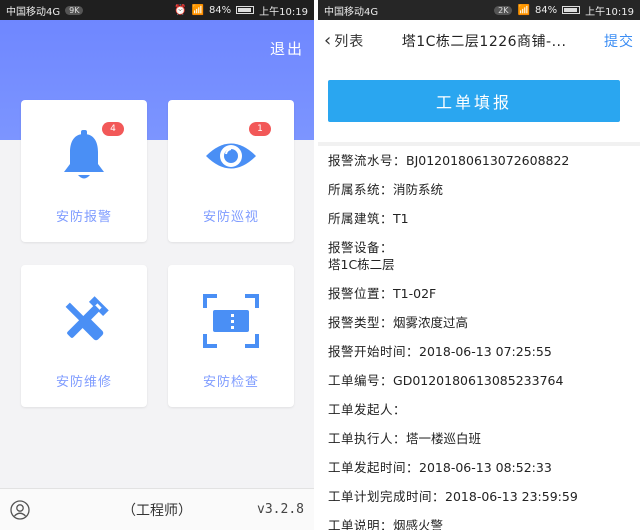  What do you see at coordinates (481, 293) in the screenshot?
I see `detail-row: 报警位置：T1-02F` at bounding box center [481, 293].